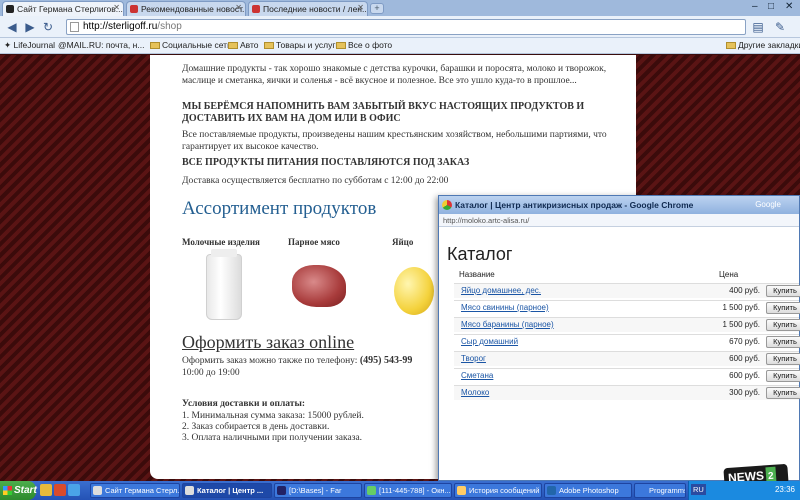  I want to click on product-price: 670 руб., so click(744, 341).